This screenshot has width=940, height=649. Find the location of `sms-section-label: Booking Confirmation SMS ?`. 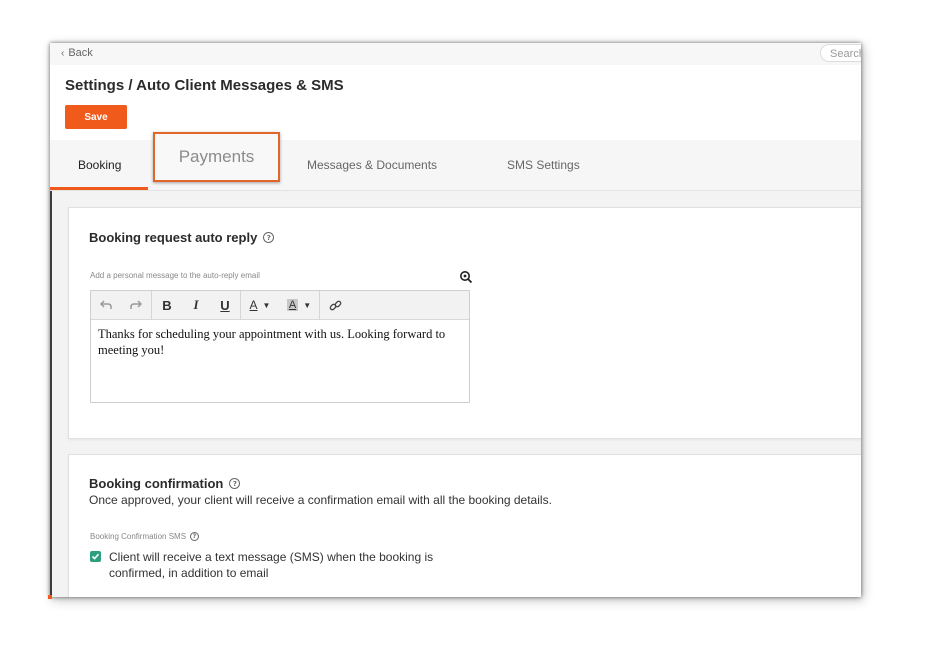

sms-section-label: Booking Confirmation SMS ? is located at coordinates (145, 536).